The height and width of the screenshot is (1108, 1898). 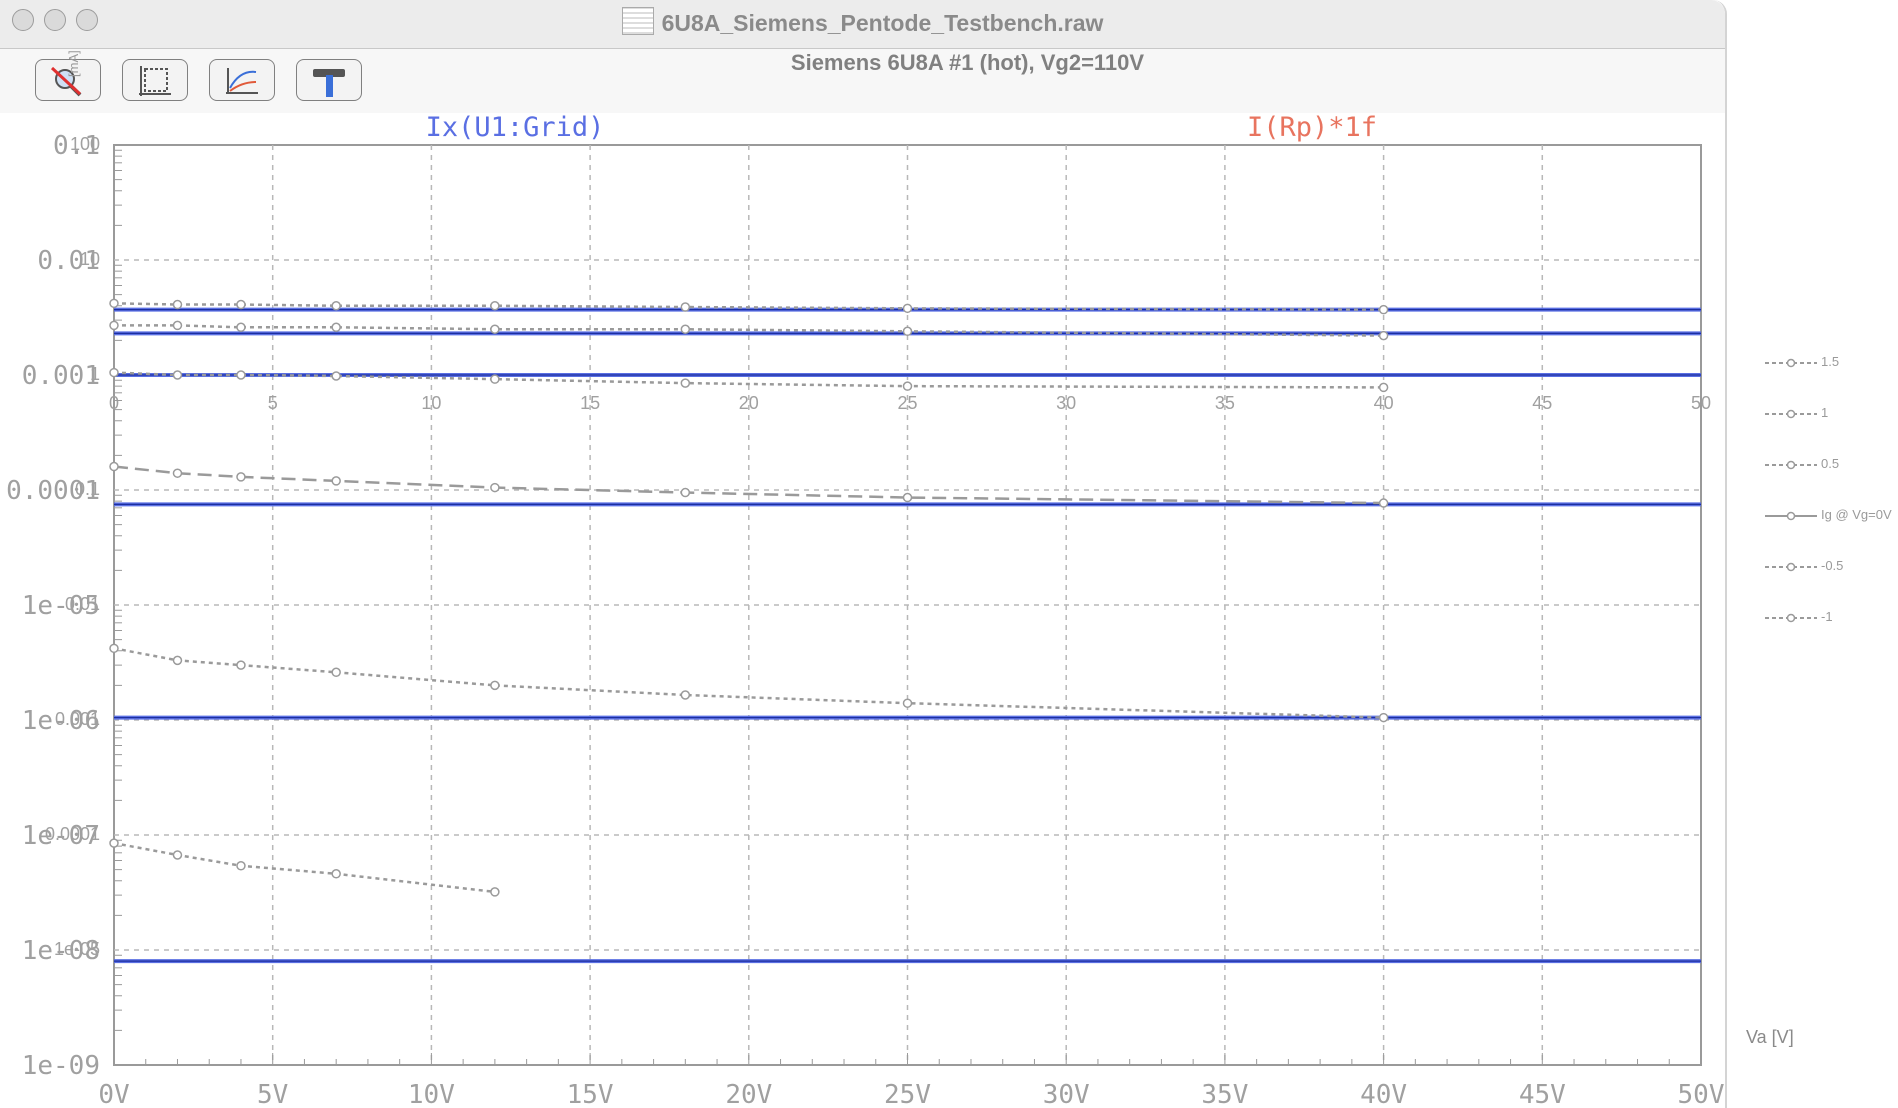 I want to click on legend-label: -1, so click(x=1827, y=616).